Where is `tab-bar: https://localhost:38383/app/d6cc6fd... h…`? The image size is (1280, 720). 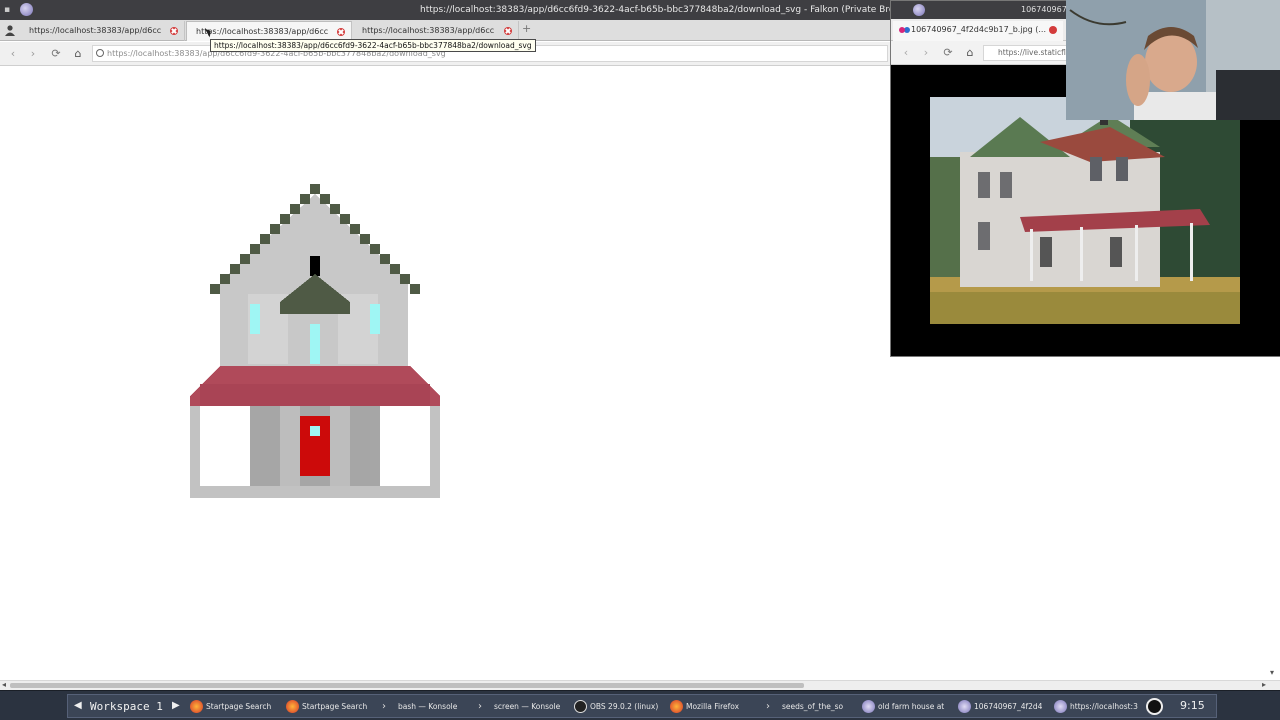
tab-bar: https://localhost:38383/app/d6cc6fd... h… is located at coordinates (445, 30).